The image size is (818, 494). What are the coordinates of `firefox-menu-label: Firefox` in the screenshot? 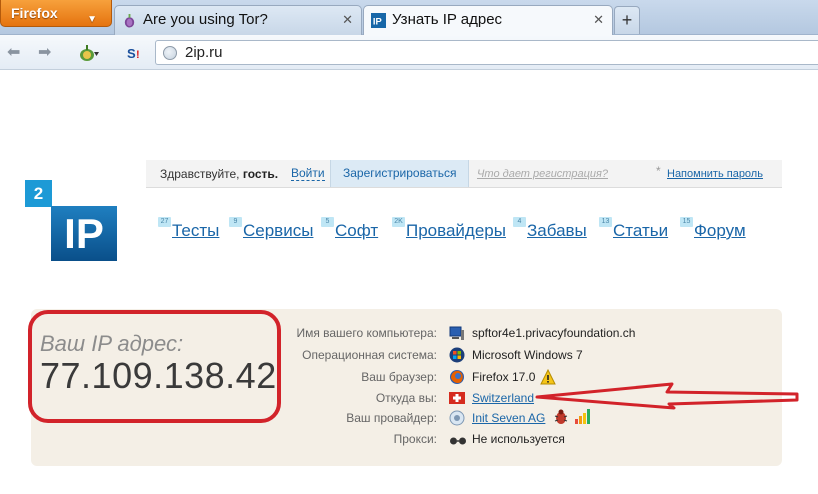 It's located at (34, 13).